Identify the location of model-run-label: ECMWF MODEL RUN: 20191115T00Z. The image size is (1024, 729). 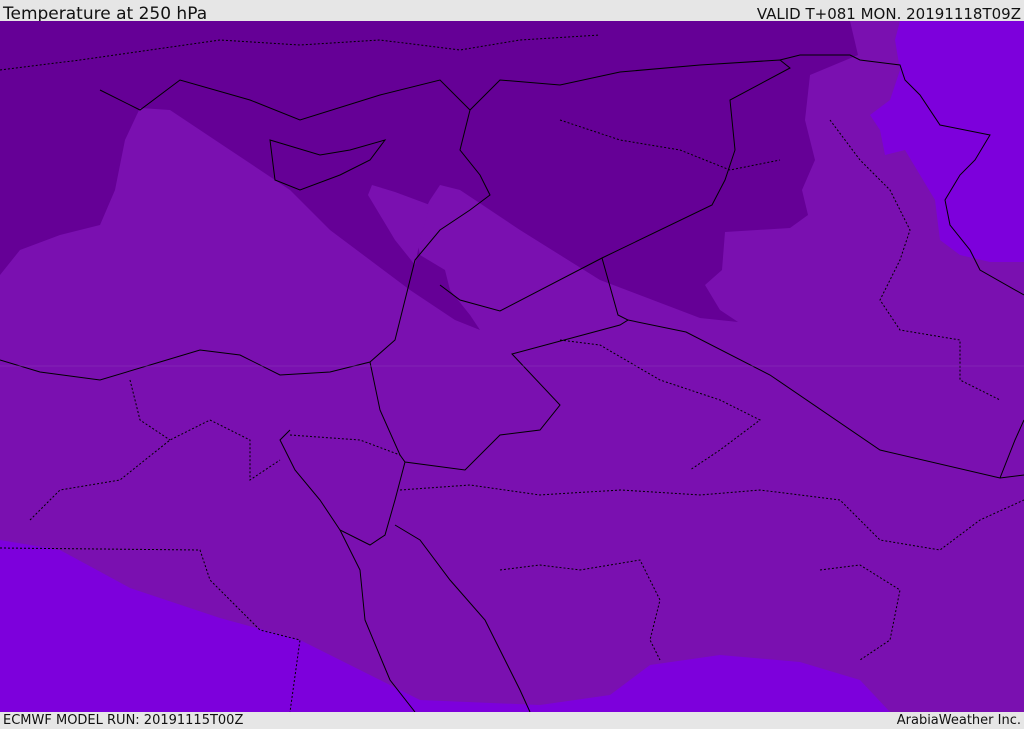
(123, 720).